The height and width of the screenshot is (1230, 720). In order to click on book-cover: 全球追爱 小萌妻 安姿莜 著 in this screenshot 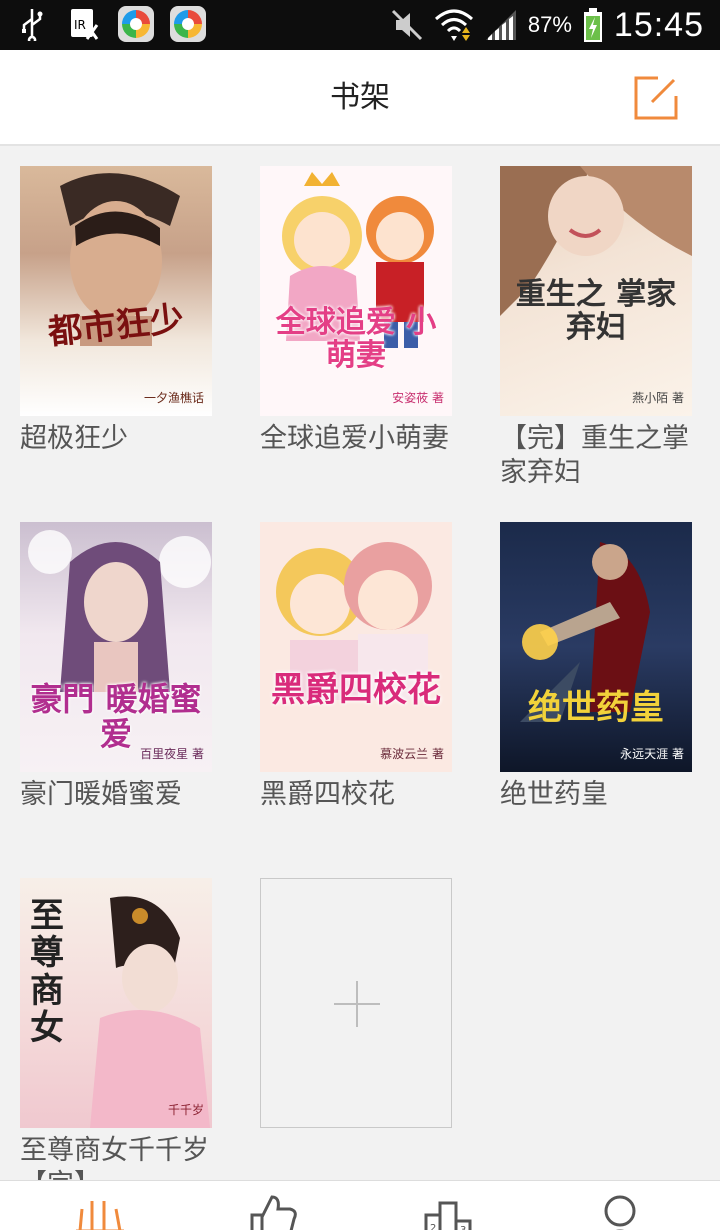, I will do `click(356, 291)`.